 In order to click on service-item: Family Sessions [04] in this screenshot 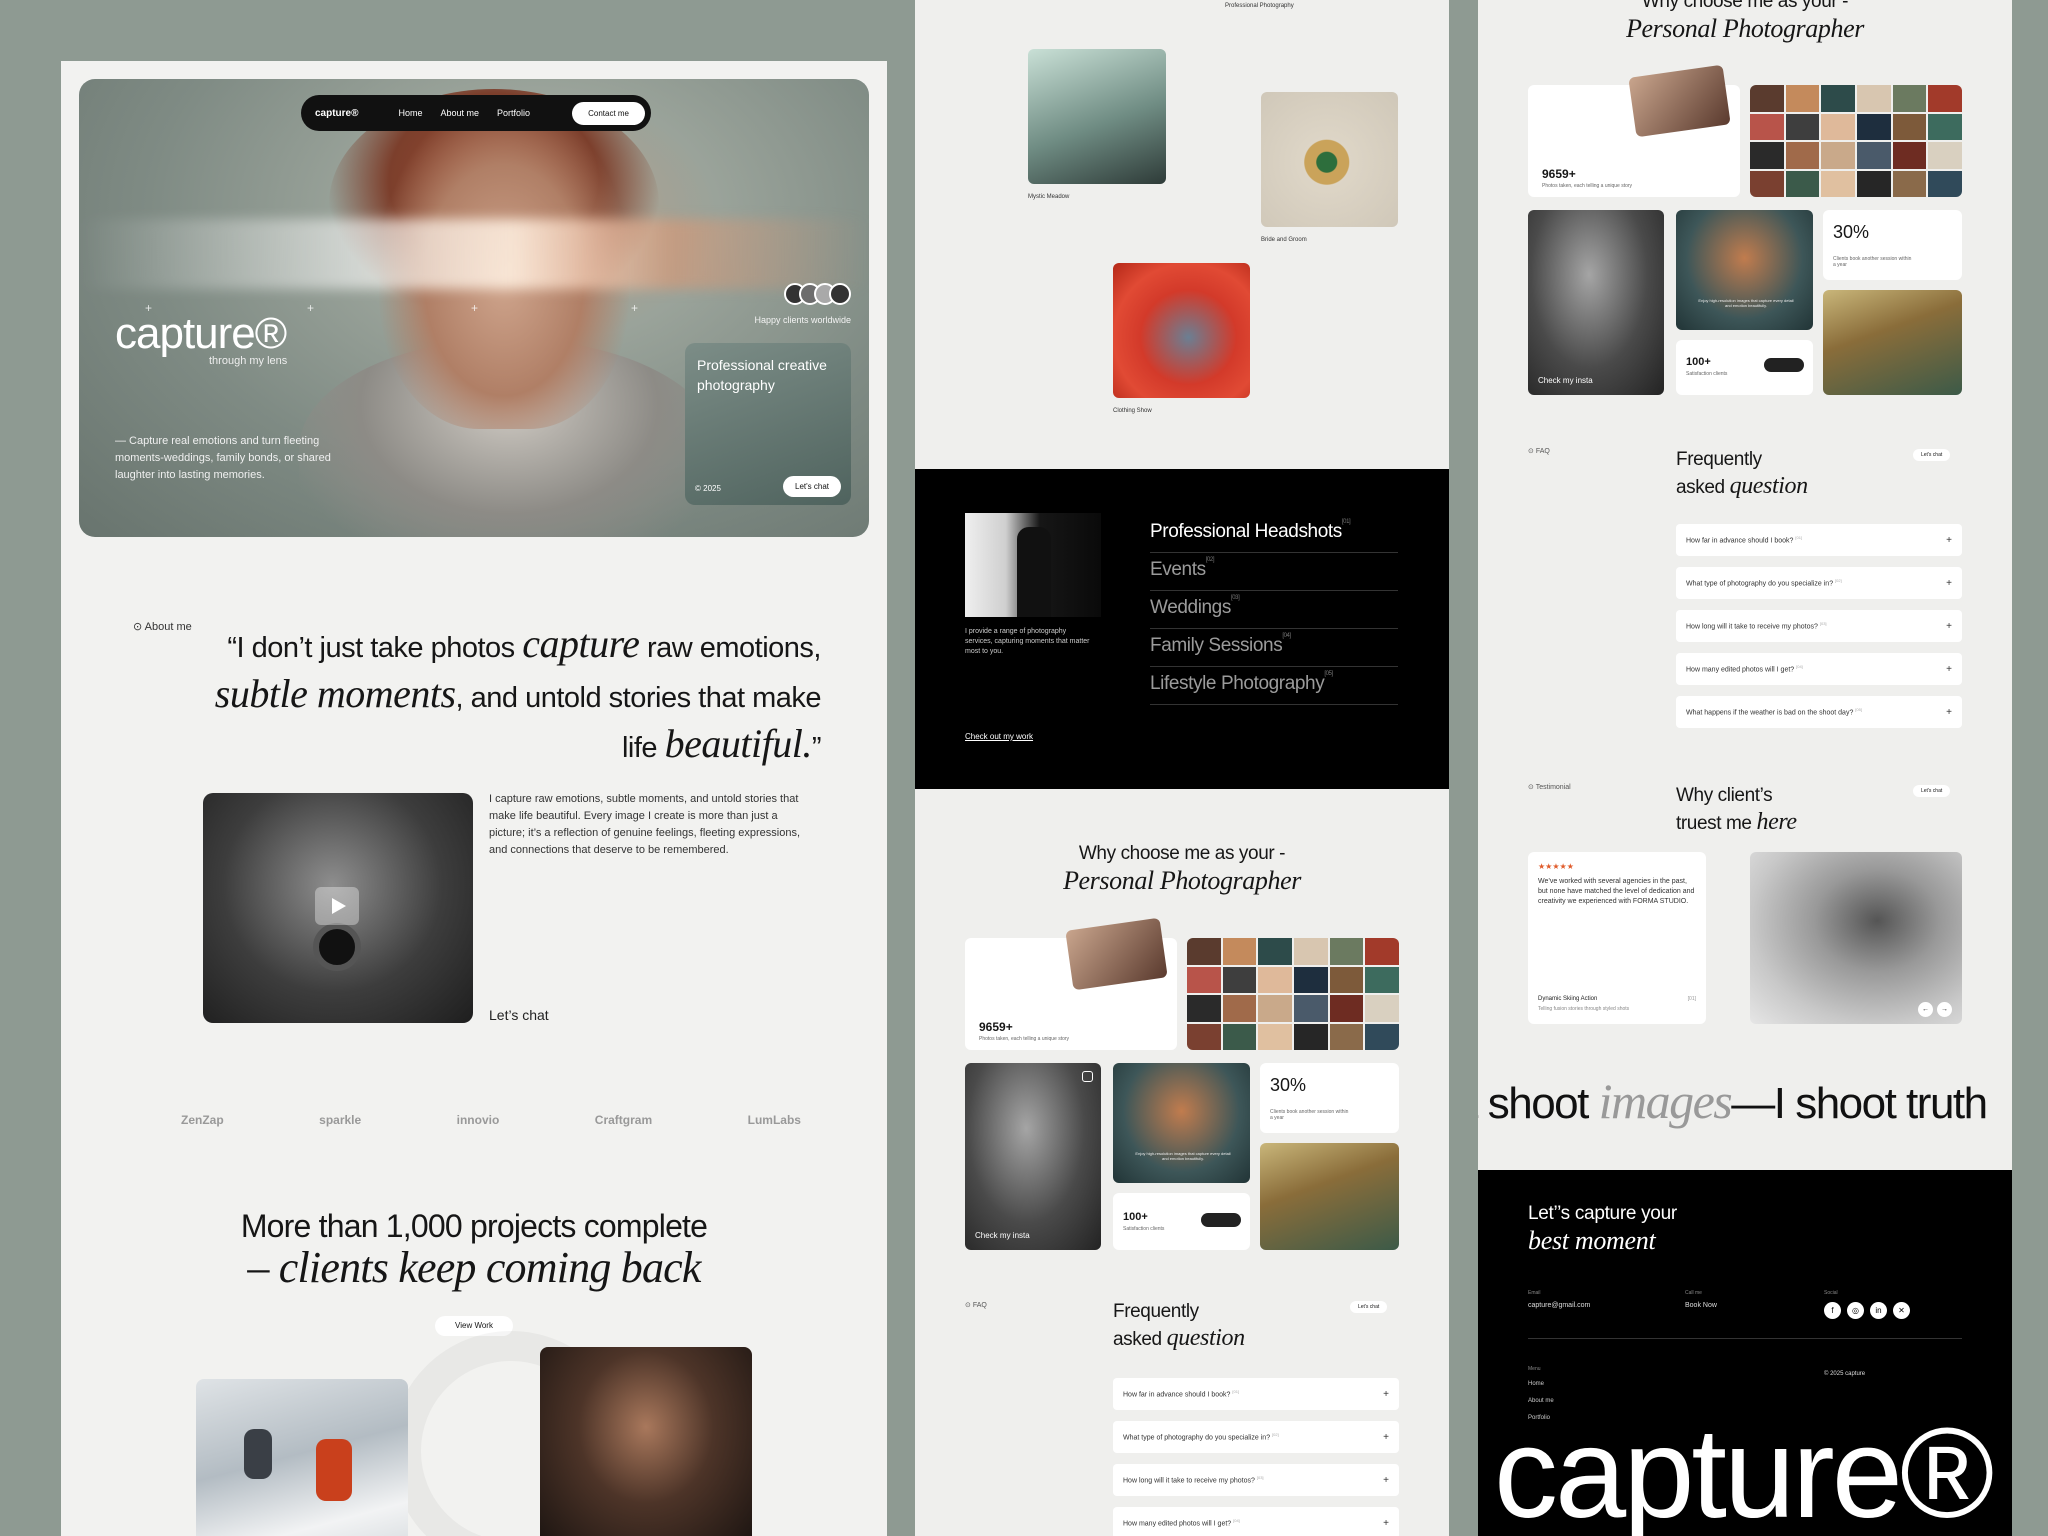, I will do `click(1274, 648)`.